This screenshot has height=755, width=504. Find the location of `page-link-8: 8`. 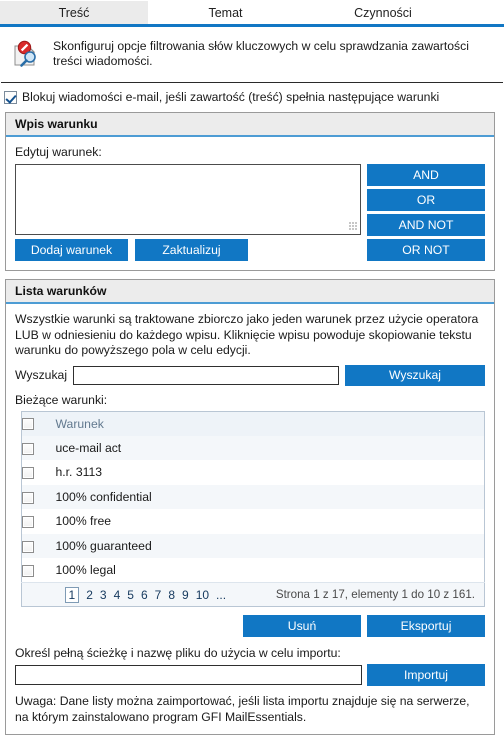

page-link-8: 8 is located at coordinates (171, 595).